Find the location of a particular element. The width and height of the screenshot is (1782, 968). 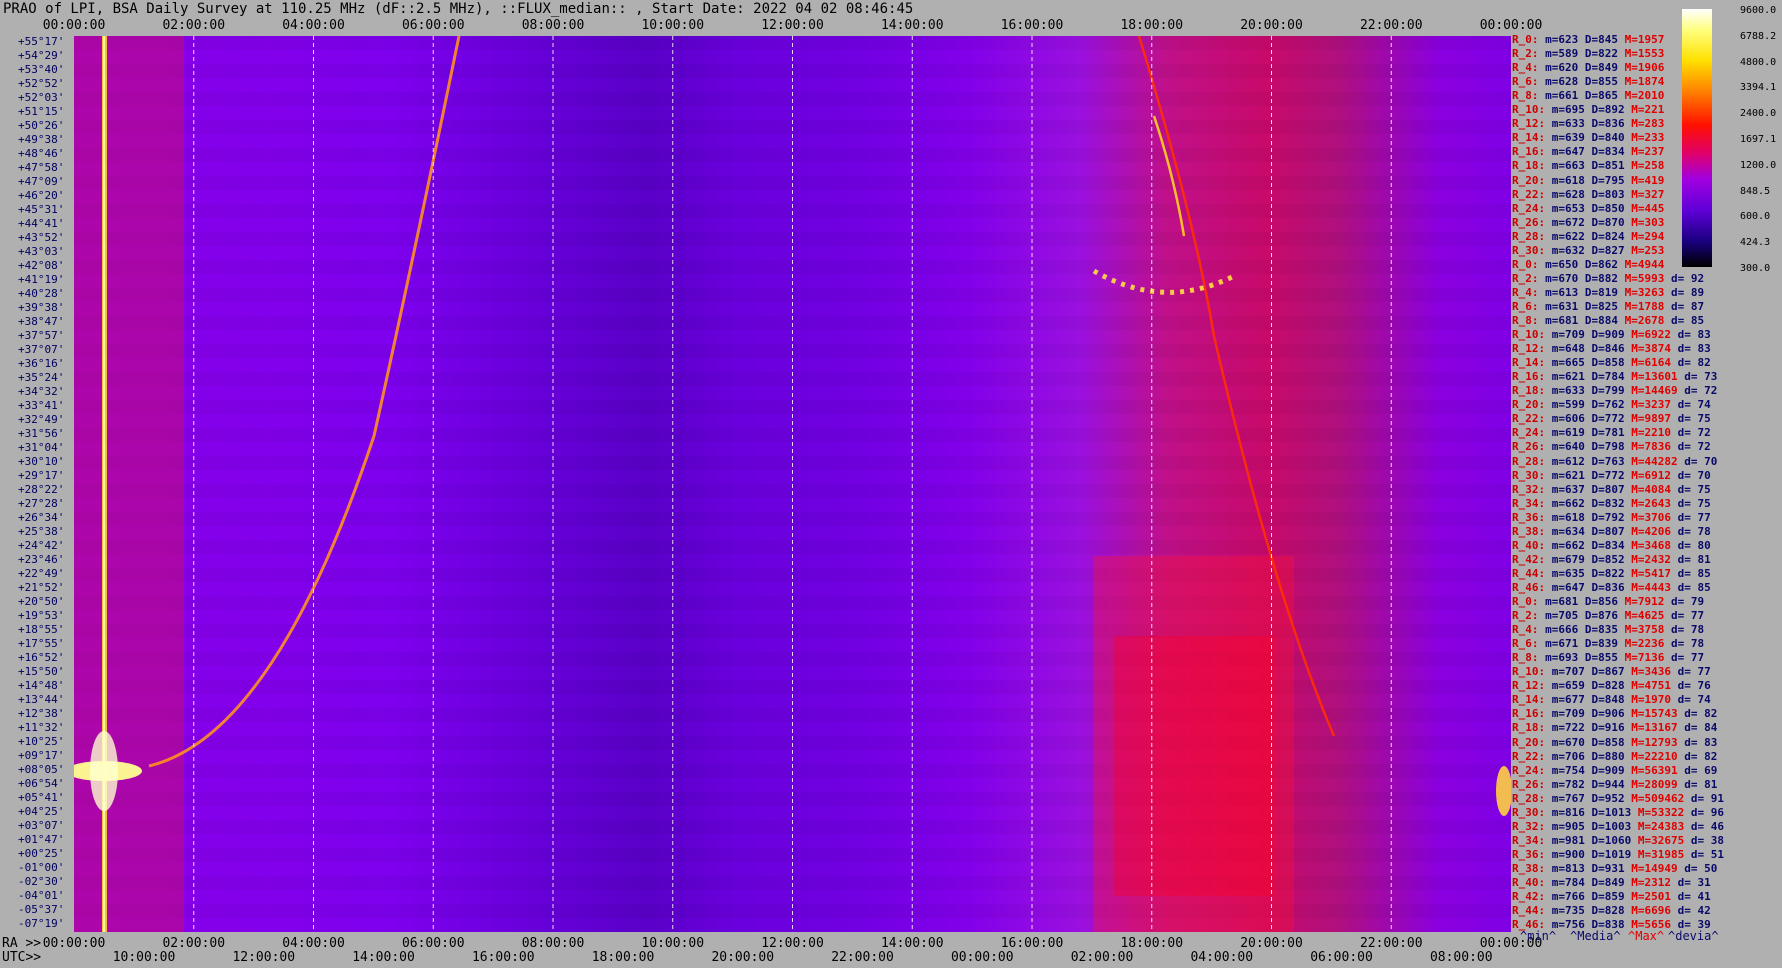

beam-stats-row: R_18: m=722 D=916 M=13167 d= 84 is located at coordinates (1614, 727).